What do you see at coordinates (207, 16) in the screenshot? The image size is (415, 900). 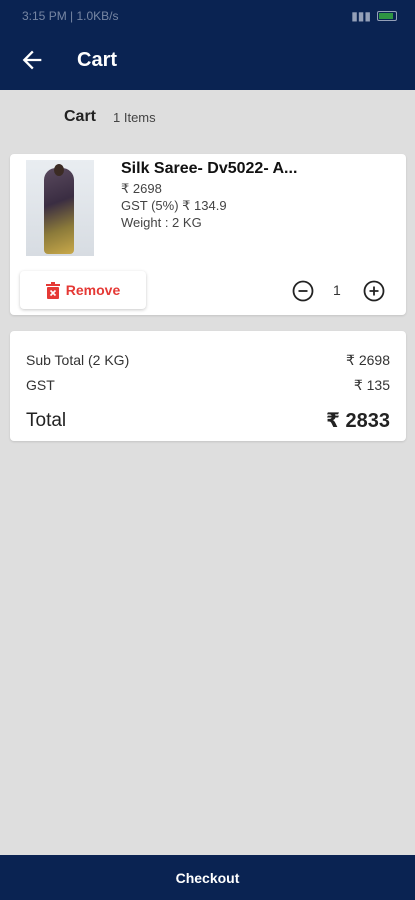 I see `status-bar: 3:15 PM | 1.0KB/s ▮▮▮` at bounding box center [207, 16].